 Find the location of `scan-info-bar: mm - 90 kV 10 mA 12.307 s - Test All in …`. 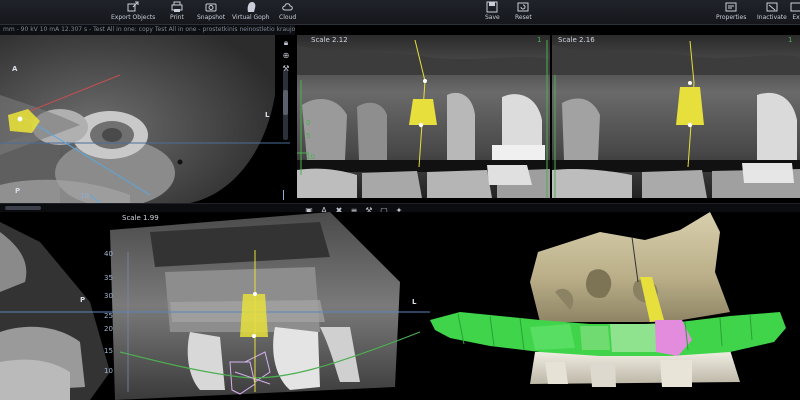

scan-info-bar: mm - 90 kV 10 mA 12.307 s - Test All in … is located at coordinates (147, 30).